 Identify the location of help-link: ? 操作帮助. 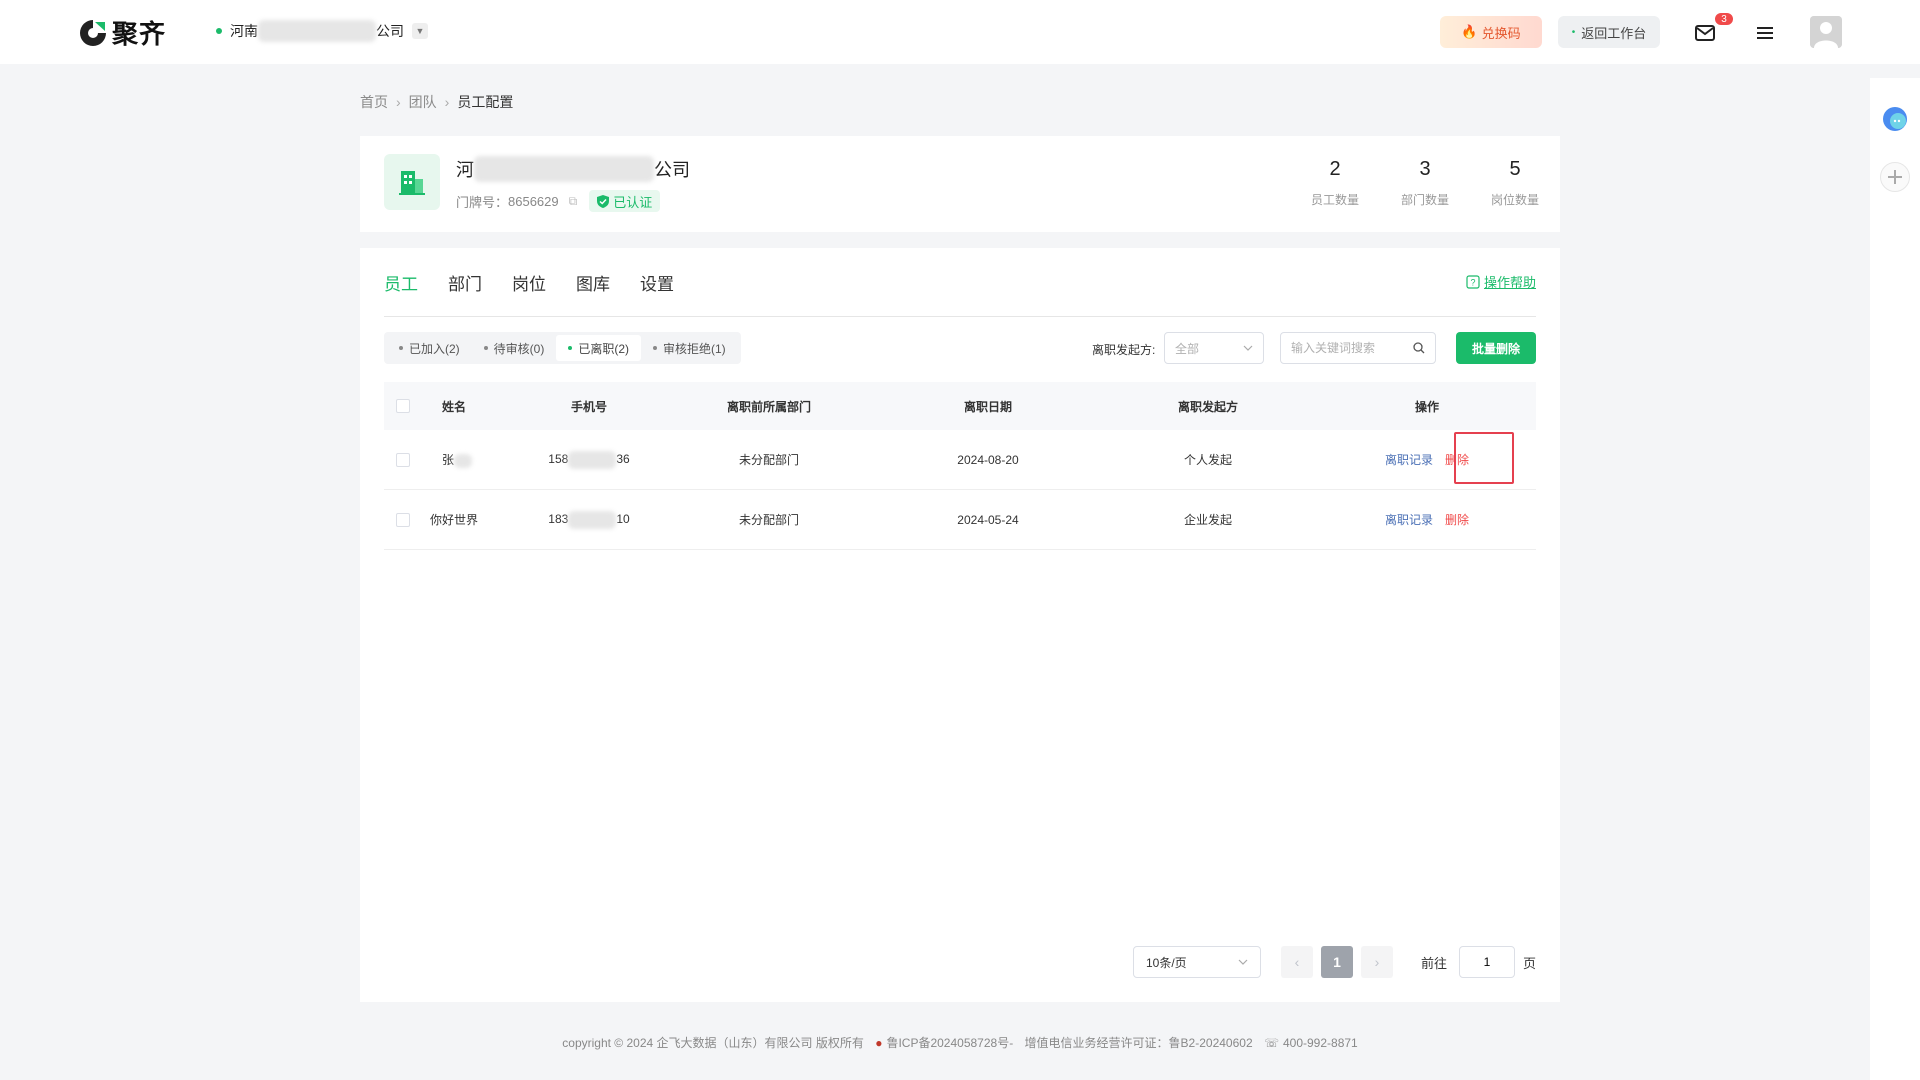
(1501, 281).